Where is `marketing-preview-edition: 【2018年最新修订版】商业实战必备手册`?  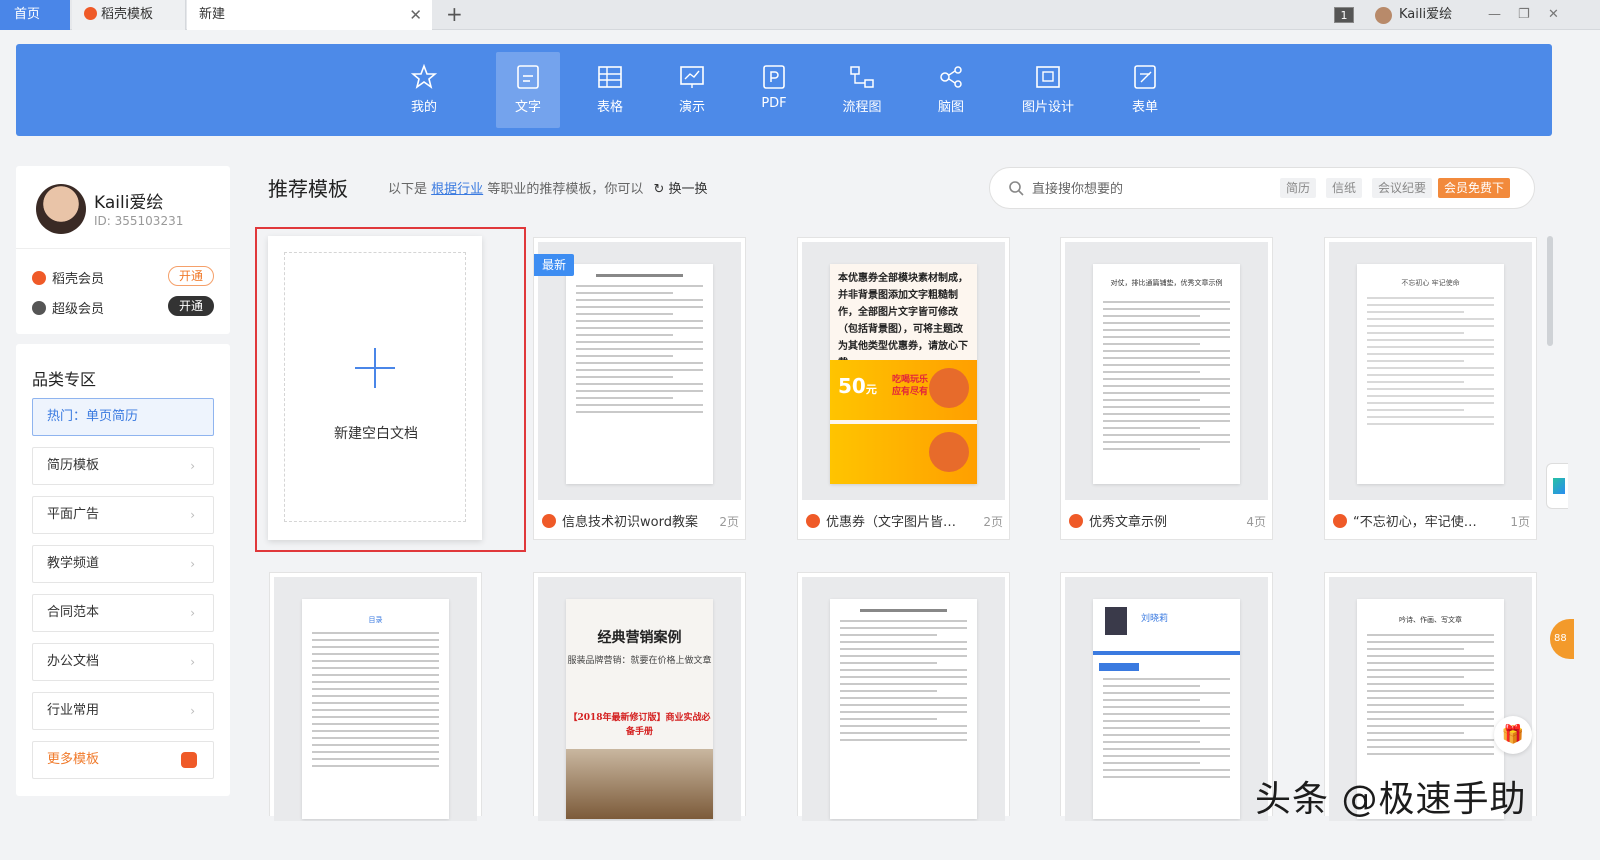
marketing-preview-edition: 【2018年最新修订版】商业实战必备手册 is located at coordinates (639, 725).